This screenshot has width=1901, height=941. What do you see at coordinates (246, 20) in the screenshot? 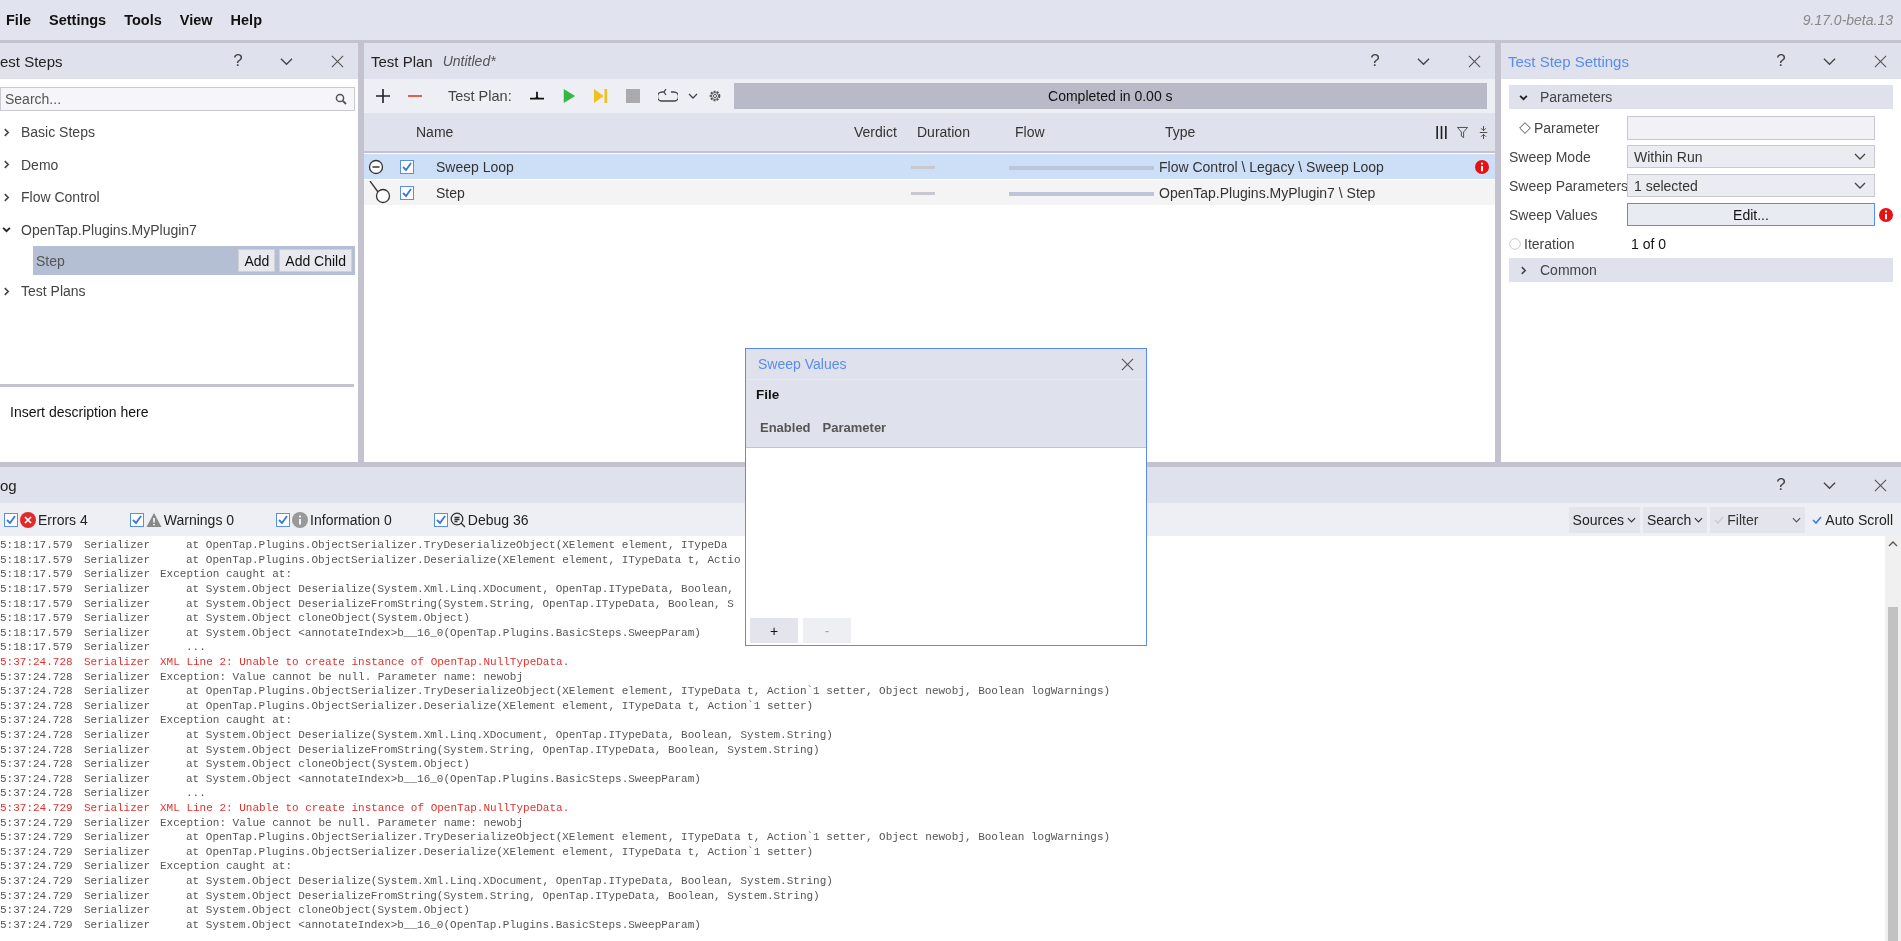
I see `menu-item: Help` at bounding box center [246, 20].